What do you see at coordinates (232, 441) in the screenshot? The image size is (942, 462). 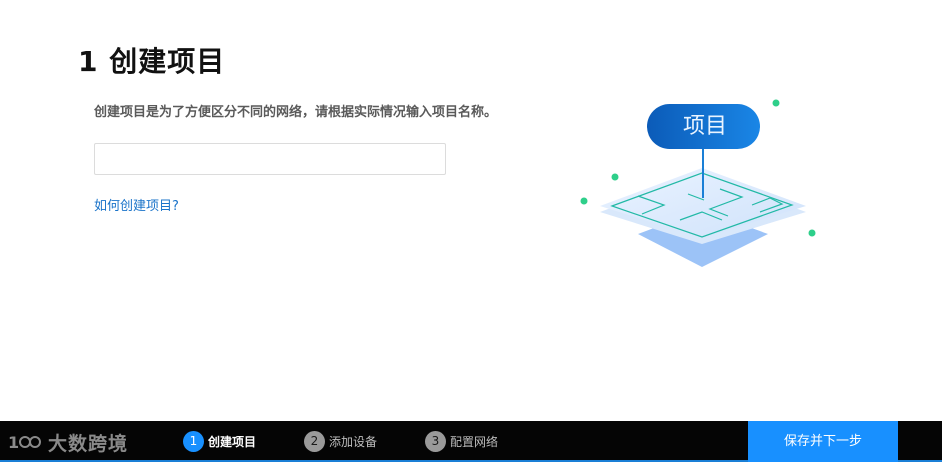 I see `step-label: 创建项目` at bounding box center [232, 441].